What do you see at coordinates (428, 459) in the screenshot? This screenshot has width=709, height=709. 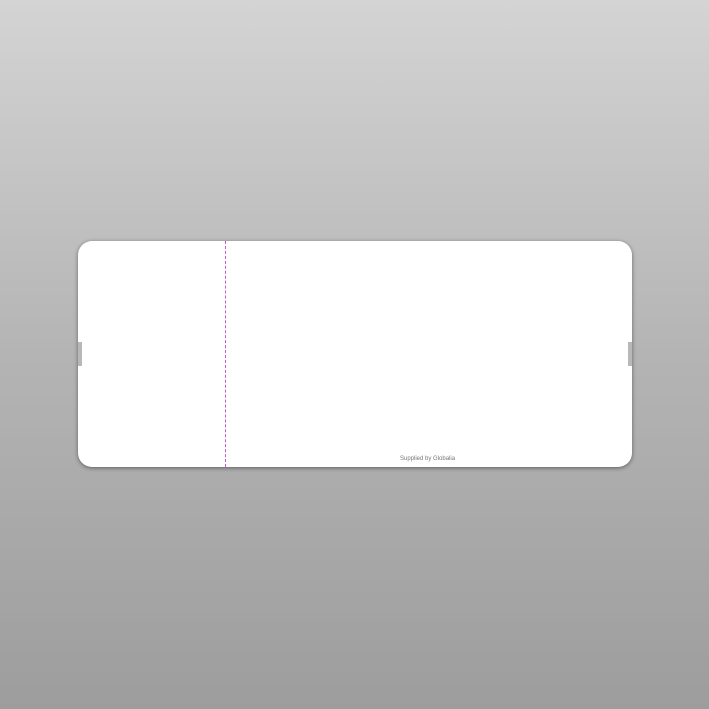 I see `supplier-credit: Supplied by Globalia` at bounding box center [428, 459].